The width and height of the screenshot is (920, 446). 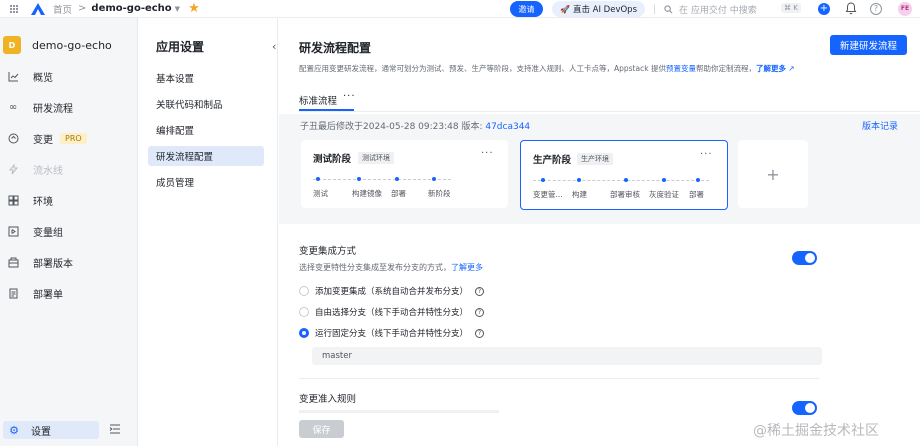 I want to click on stage-card-test: 测试阶段 测试环境 ··· 测试 构建镜像 部署 新阶段, so click(x=404, y=174).